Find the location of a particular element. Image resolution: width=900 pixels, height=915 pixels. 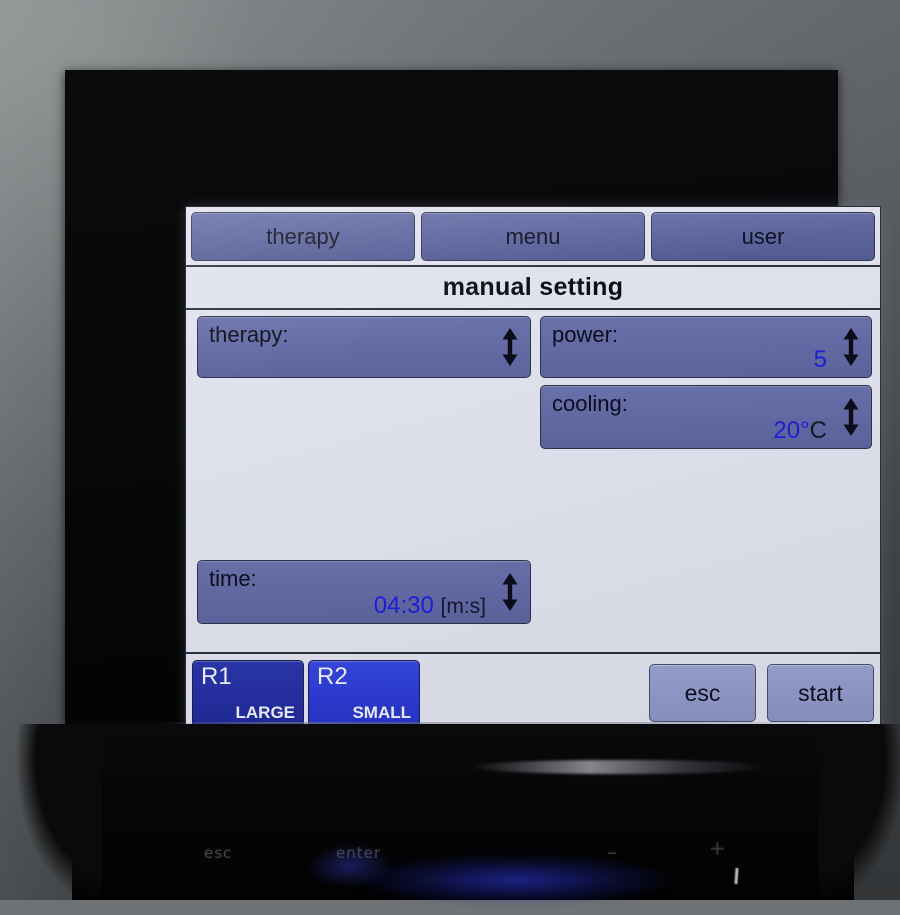

field-cooling: cooling: 20°C is located at coordinates (706, 417).